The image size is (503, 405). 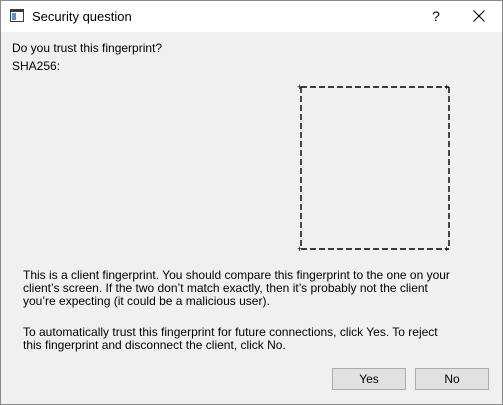 I want to click on no-button: No, so click(x=452, y=379).